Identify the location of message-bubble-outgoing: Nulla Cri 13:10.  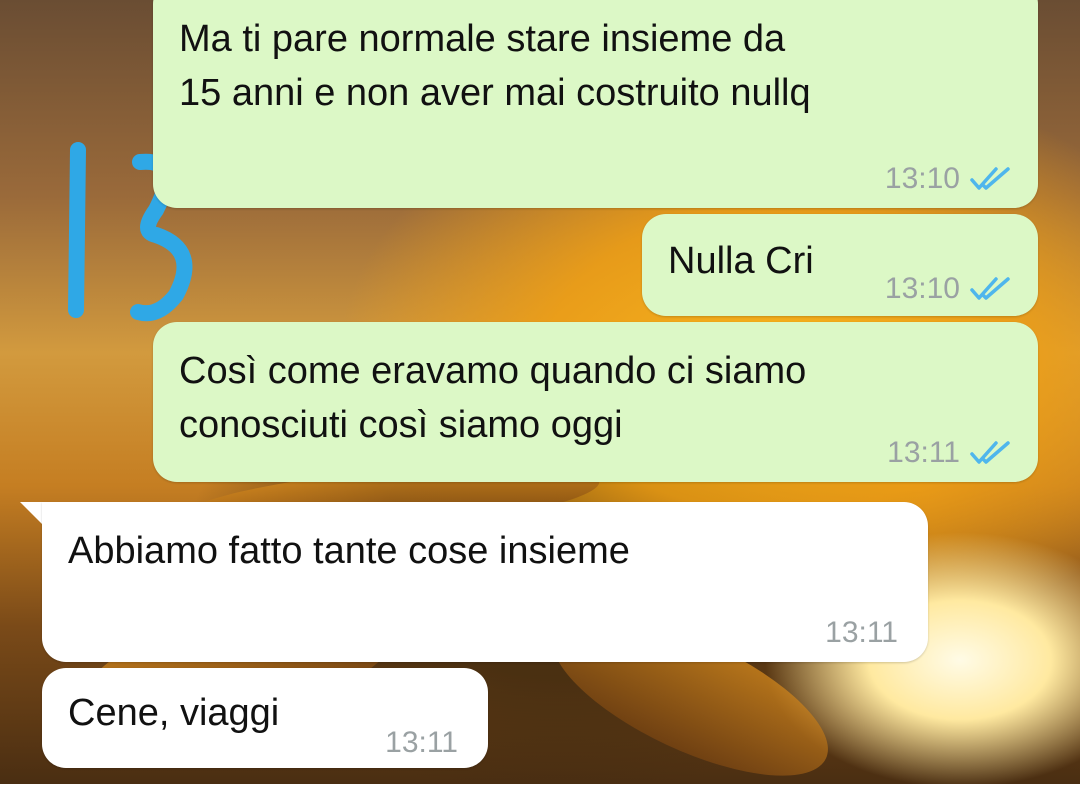
(840, 265).